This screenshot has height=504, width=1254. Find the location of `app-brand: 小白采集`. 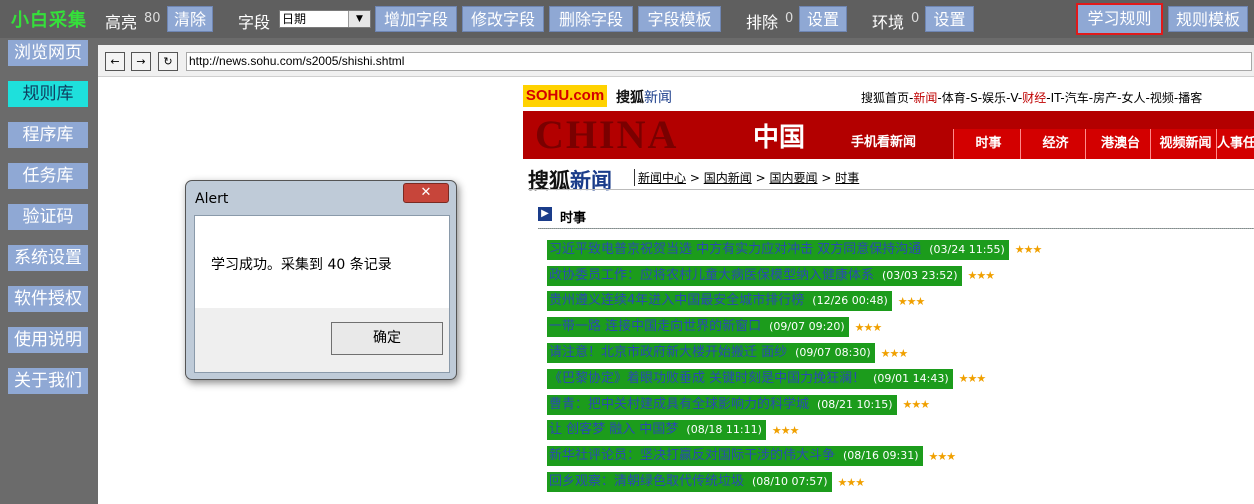

app-brand: 小白采集 is located at coordinates (49, 20).